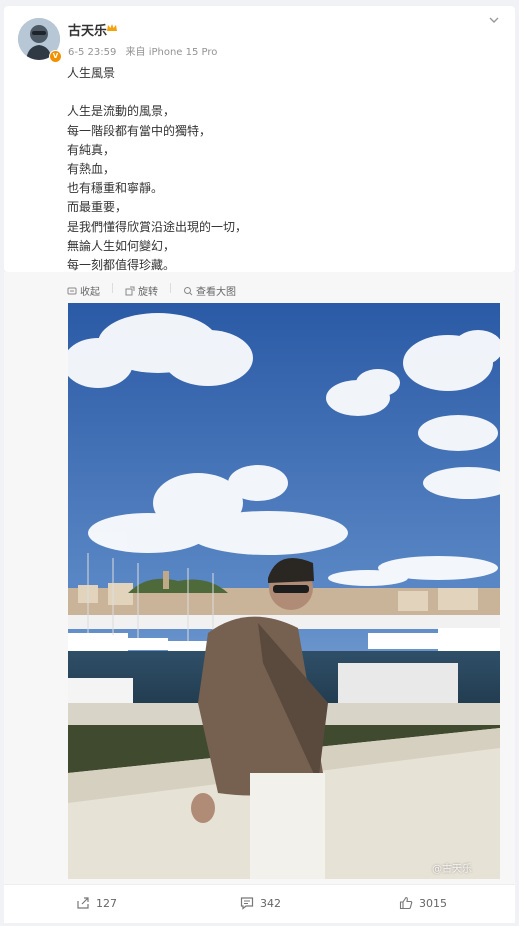 Image resolution: width=519 pixels, height=926 pixels. Describe the element at coordinates (247, 903) in the screenshot. I see `comment-icon` at that location.